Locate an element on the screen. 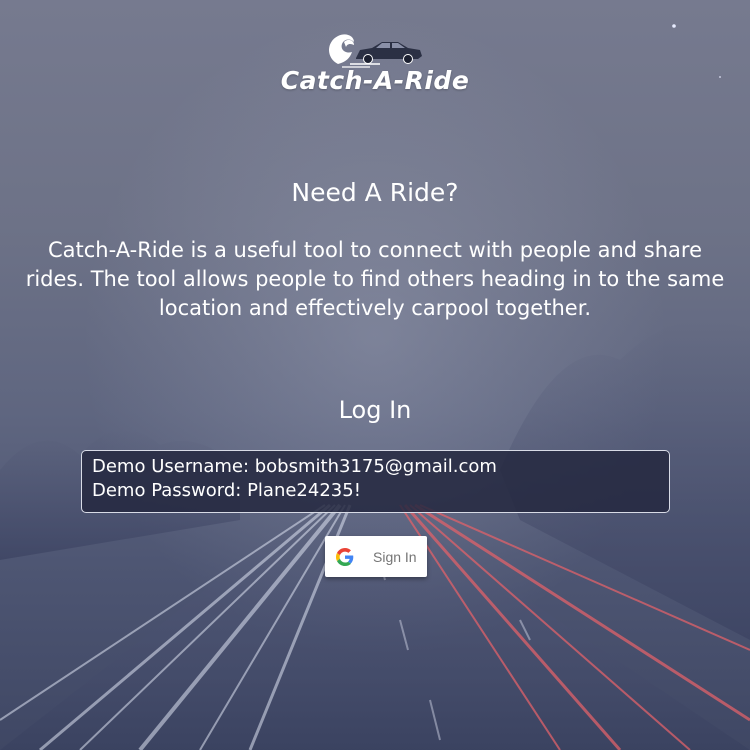 This screenshot has width=750, height=750. demo-username-text: Demo Username: bobsmith3175@gmail.com is located at coordinates (294, 466).